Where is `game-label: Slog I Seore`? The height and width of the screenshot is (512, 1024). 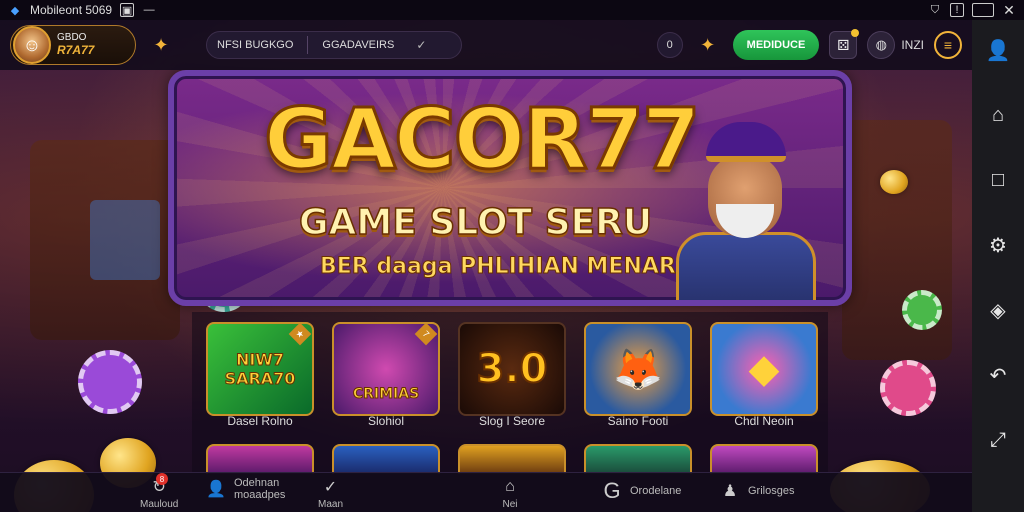 game-label: Slog I Seore is located at coordinates (512, 421).